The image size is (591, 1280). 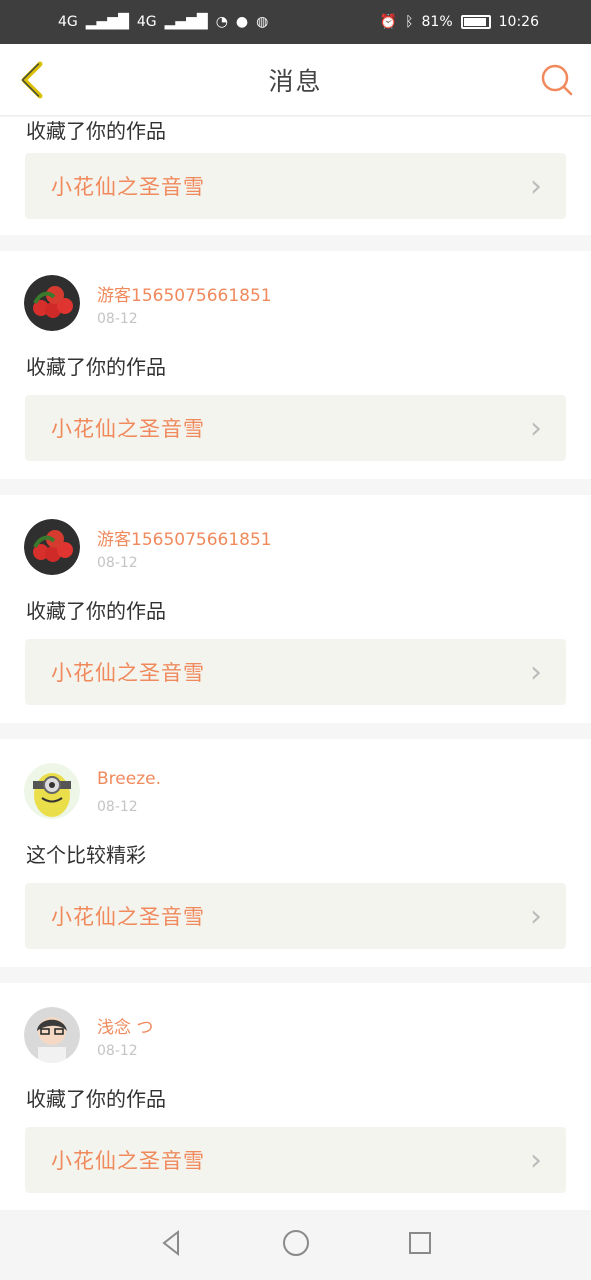 What do you see at coordinates (186, 22) in the screenshot?
I see `signal-icon-2: ▂▄▆█` at bounding box center [186, 22].